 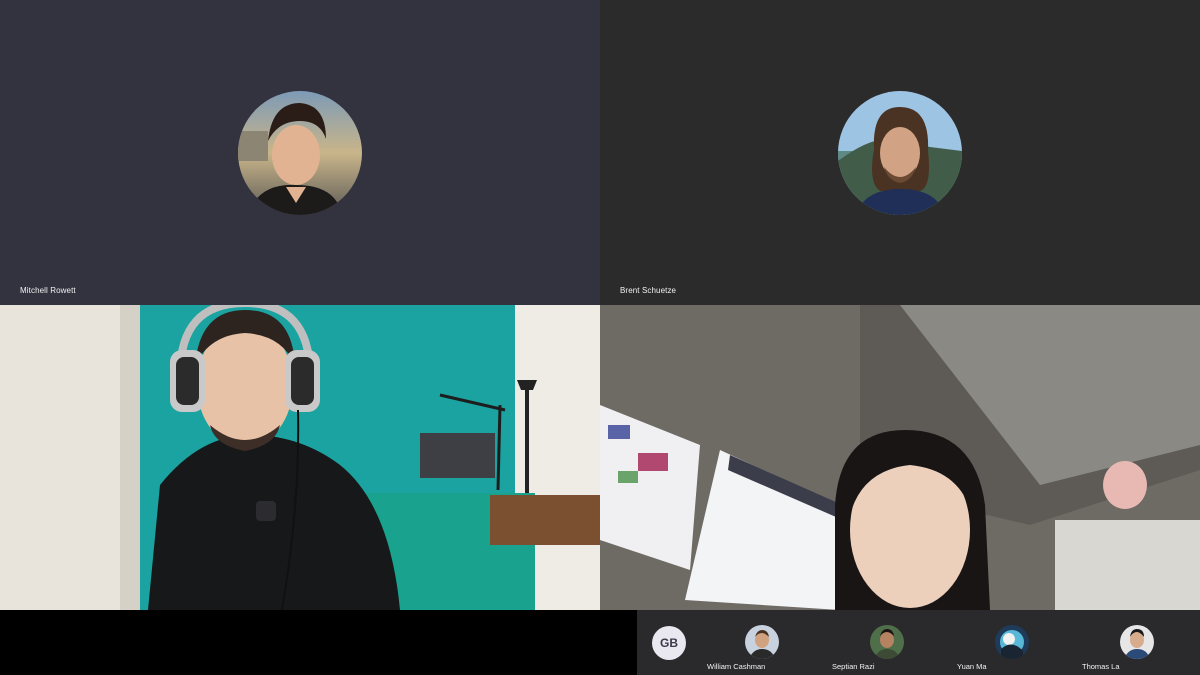 I want to click on strip-participant-thomas: Thomas La, so click(x=1137, y=642).